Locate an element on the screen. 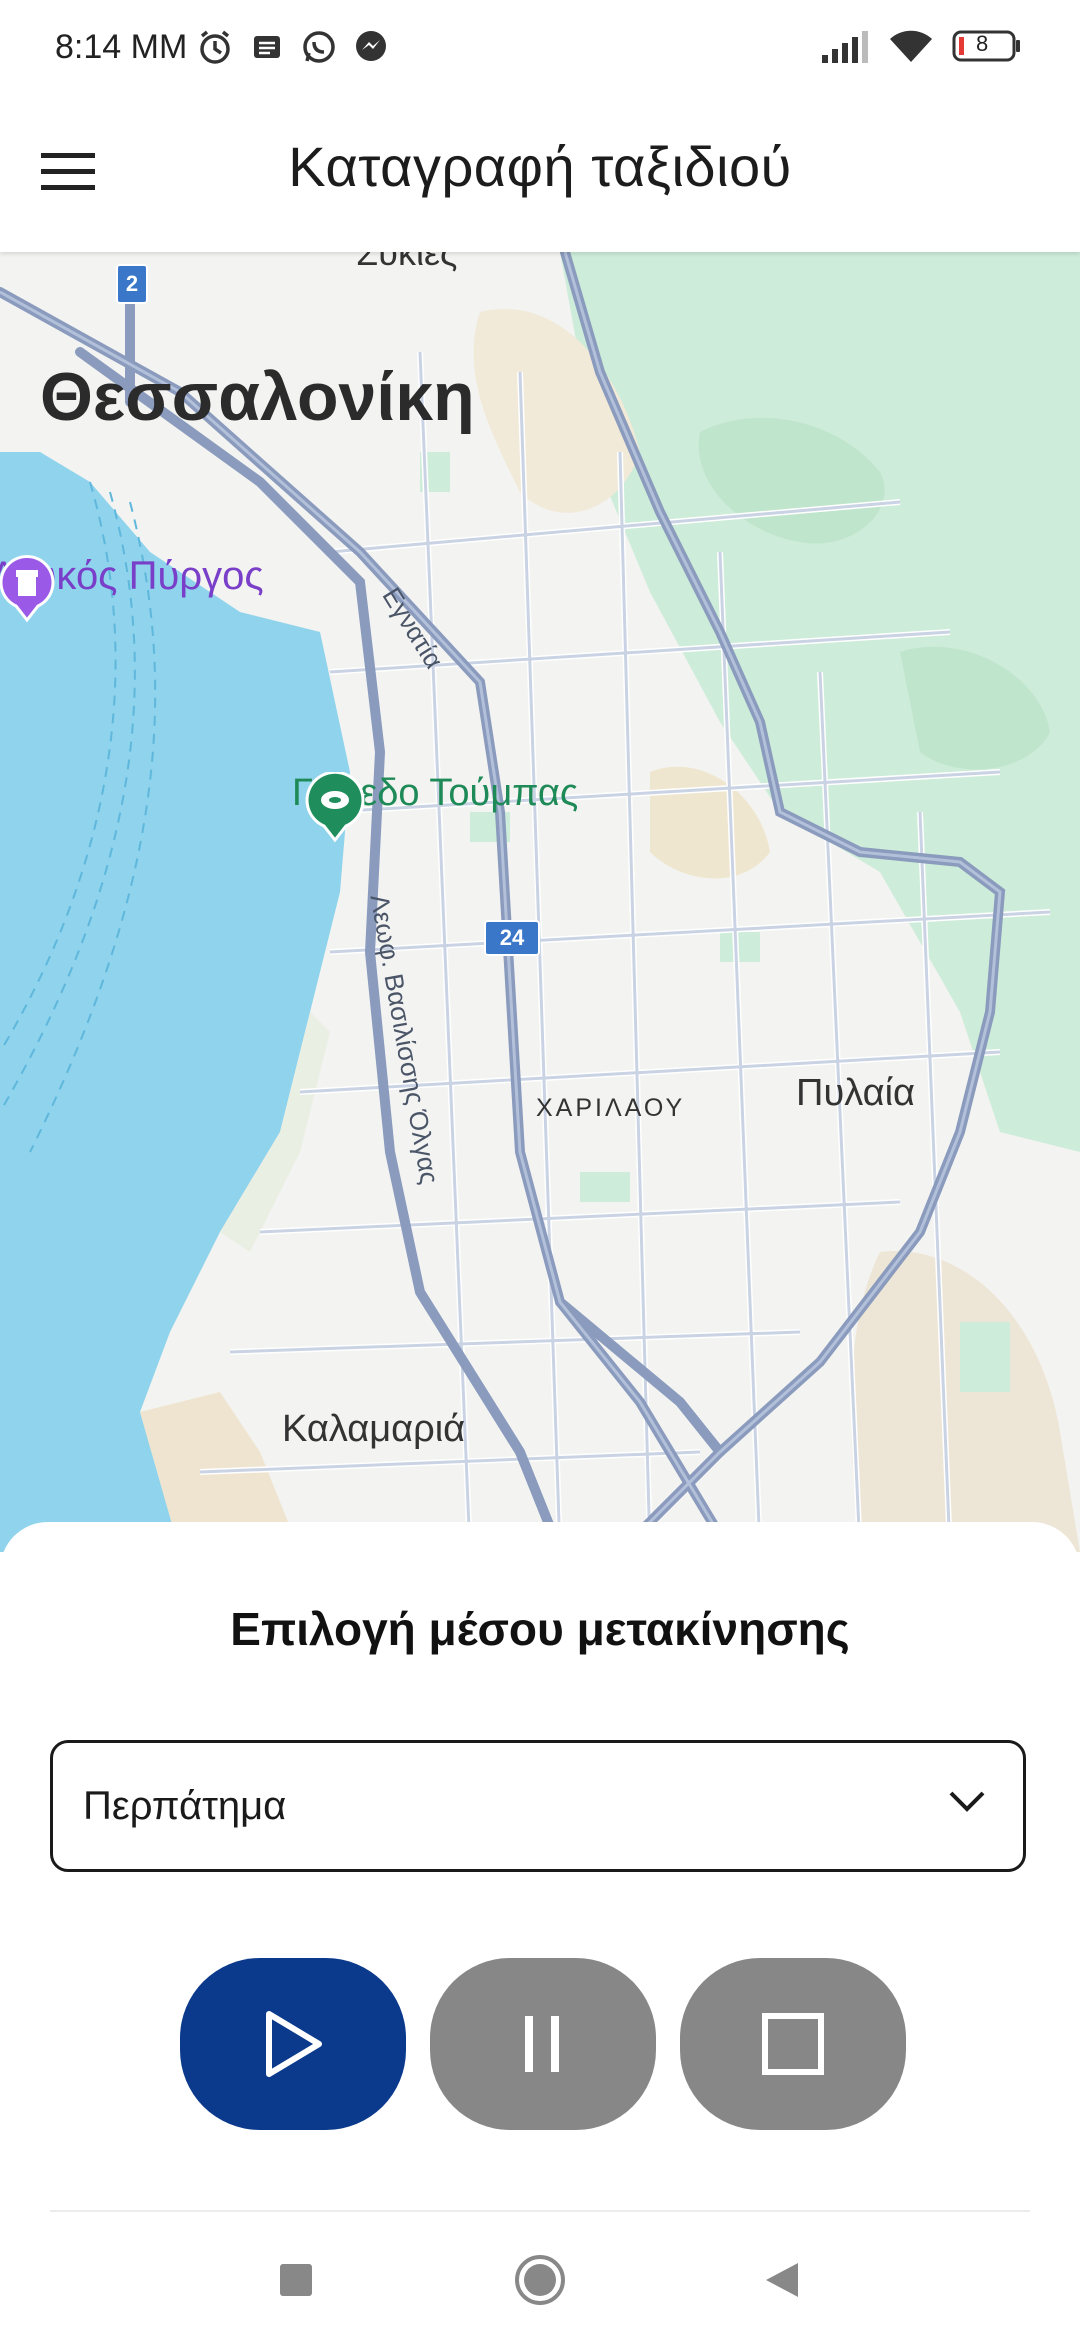 This screenshot has height=2340, width=1080. route-shield-2: 2 is located at coordinates (132, 284).